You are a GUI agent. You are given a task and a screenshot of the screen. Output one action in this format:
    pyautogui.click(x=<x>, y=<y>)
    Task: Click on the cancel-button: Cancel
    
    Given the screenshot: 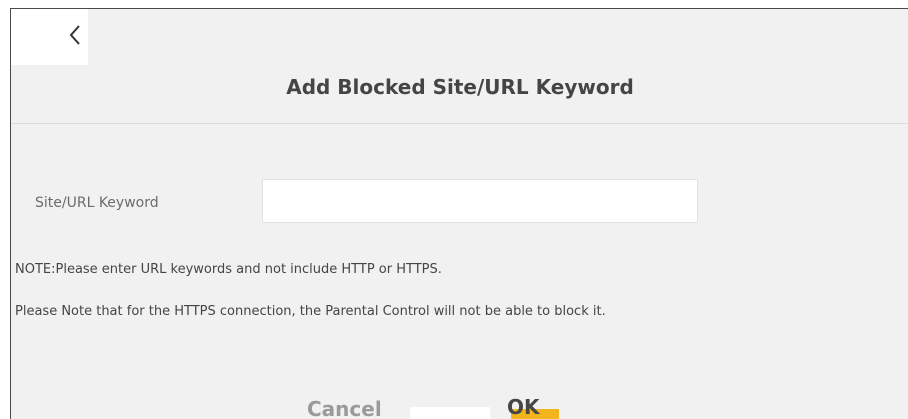 What is the action you would take?
    pyautogui.click(x=344, y=408)
    